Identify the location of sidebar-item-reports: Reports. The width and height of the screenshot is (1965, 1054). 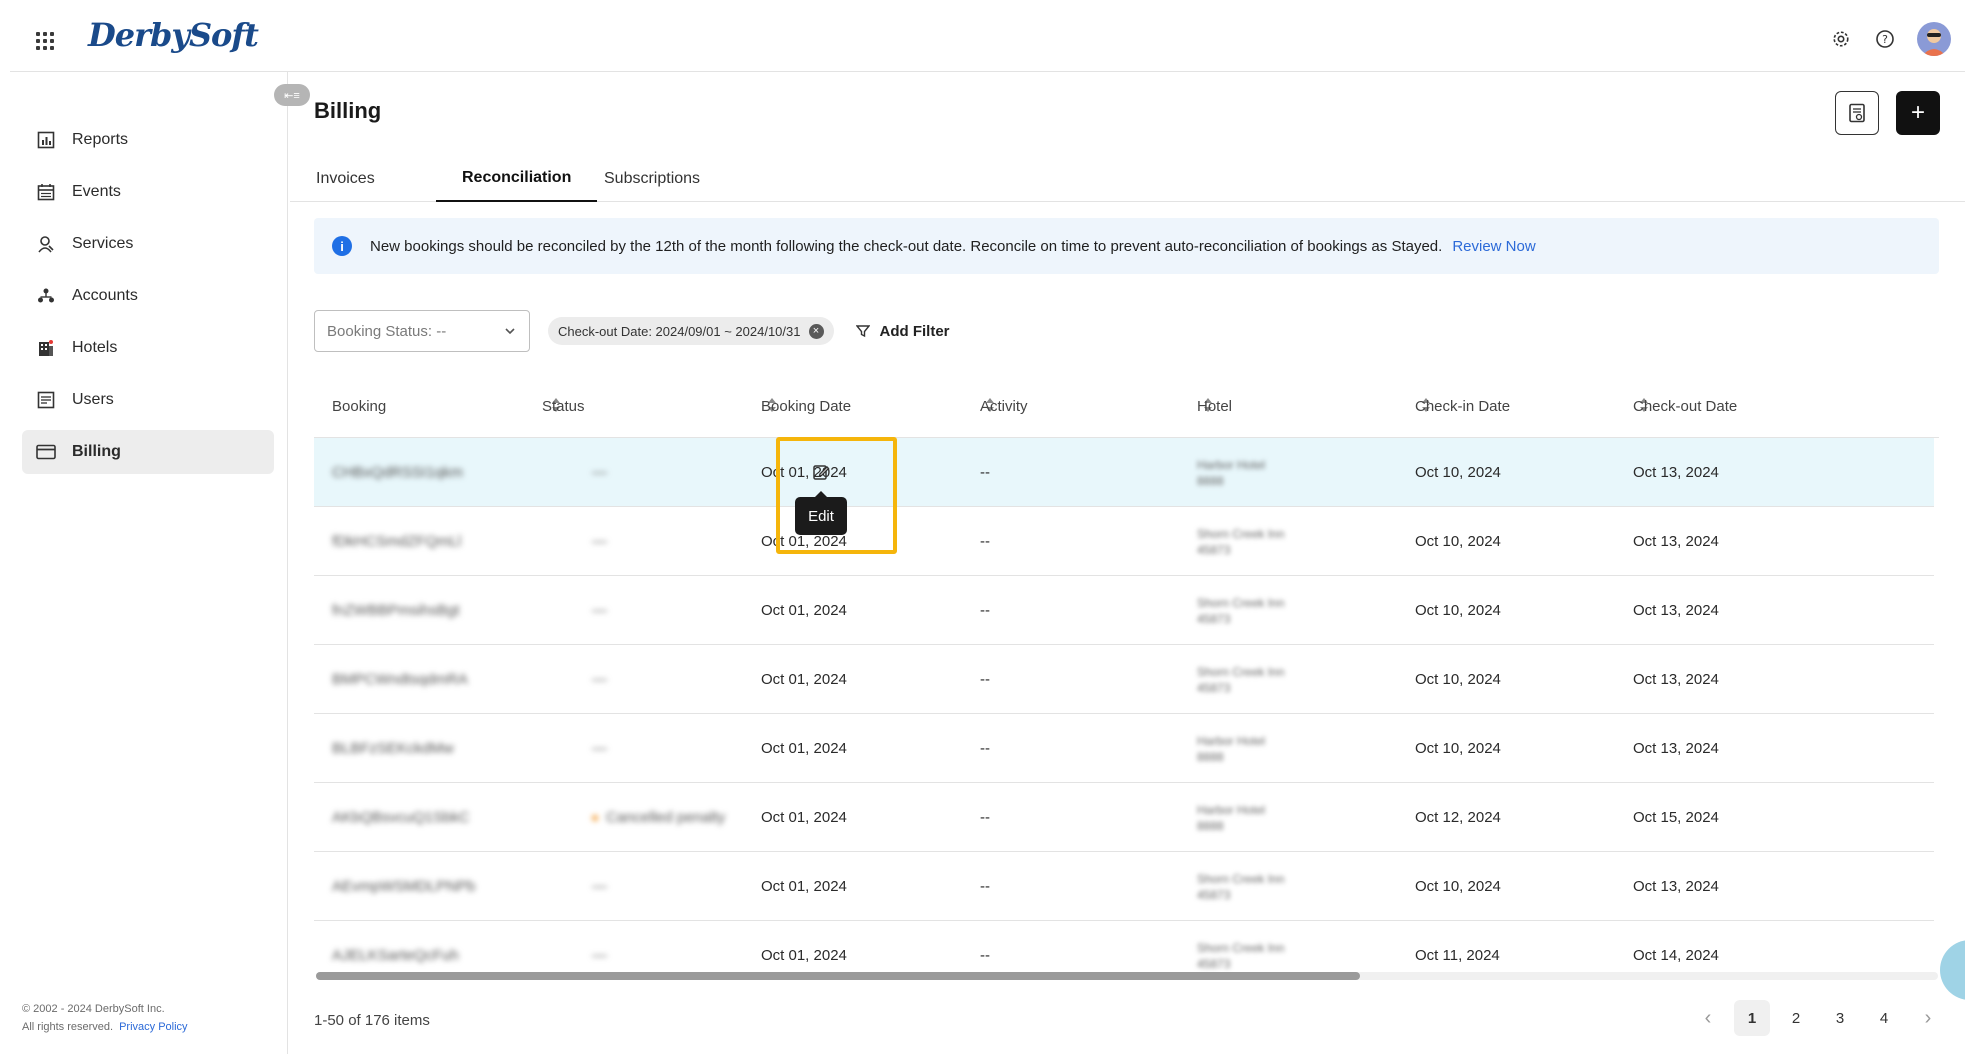
(148, 140).